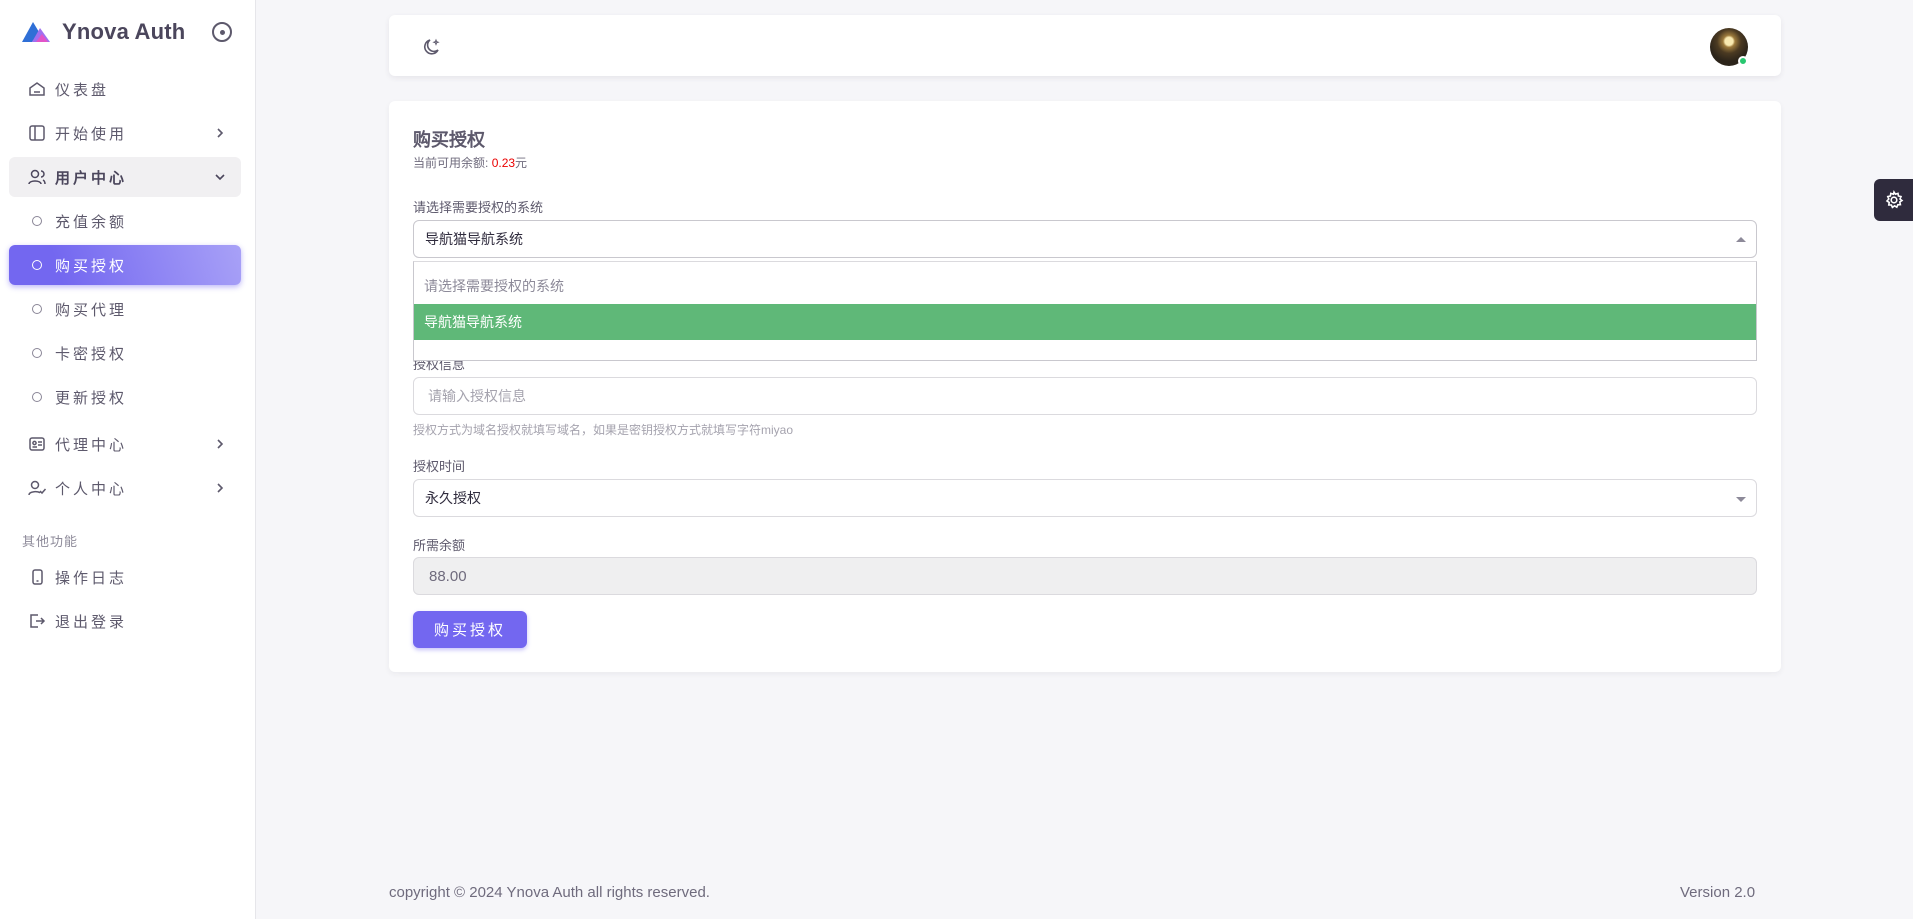 The height and width of the screenshot is (919, 1913). What do you see at coordinates (36, 32) in the screenshot?
I see `brand-logo-icon` at bounding box center [36, 32].